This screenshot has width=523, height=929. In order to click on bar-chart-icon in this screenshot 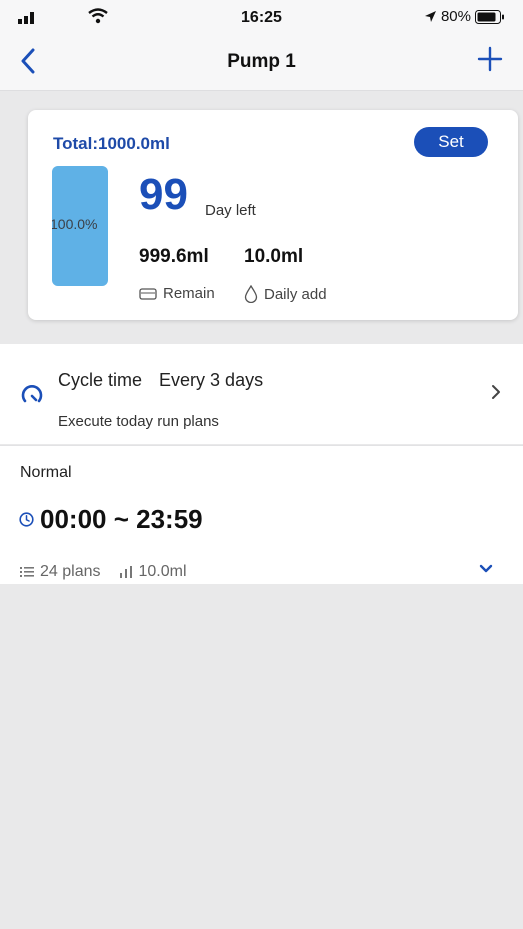, I will do `click(125, 572)`.